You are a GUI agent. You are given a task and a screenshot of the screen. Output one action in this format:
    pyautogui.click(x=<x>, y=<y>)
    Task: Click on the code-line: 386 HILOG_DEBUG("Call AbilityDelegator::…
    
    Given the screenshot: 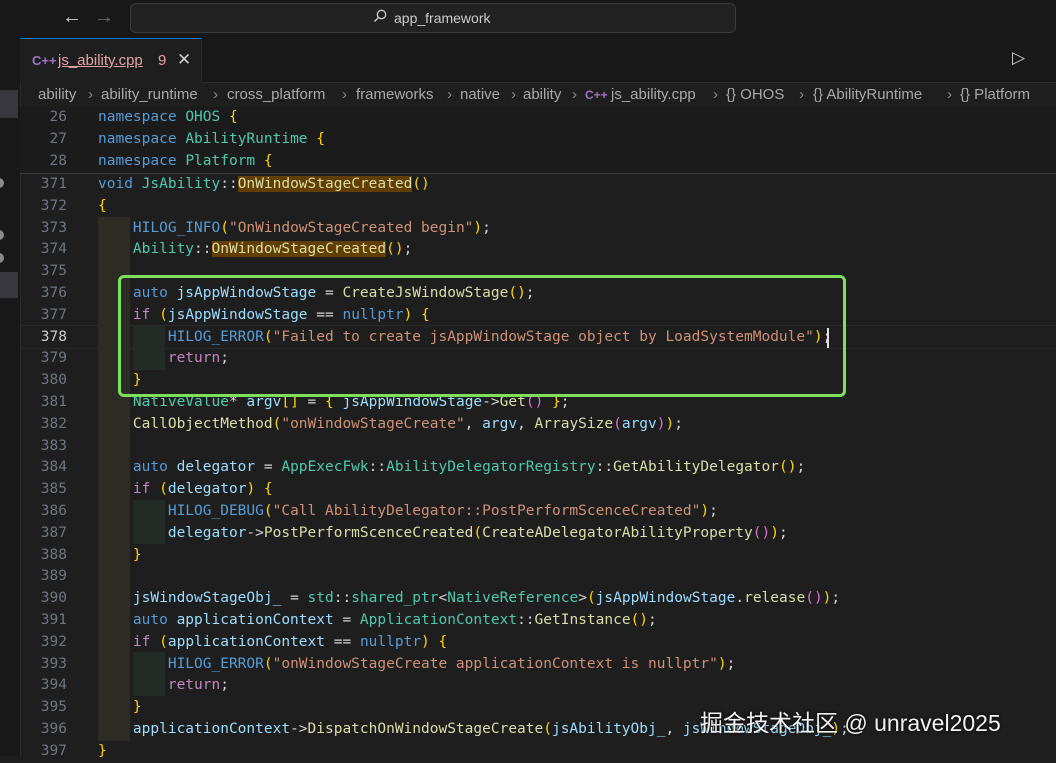 What is the action you would take?
    pyautogui.click(x=538, y=512)
    